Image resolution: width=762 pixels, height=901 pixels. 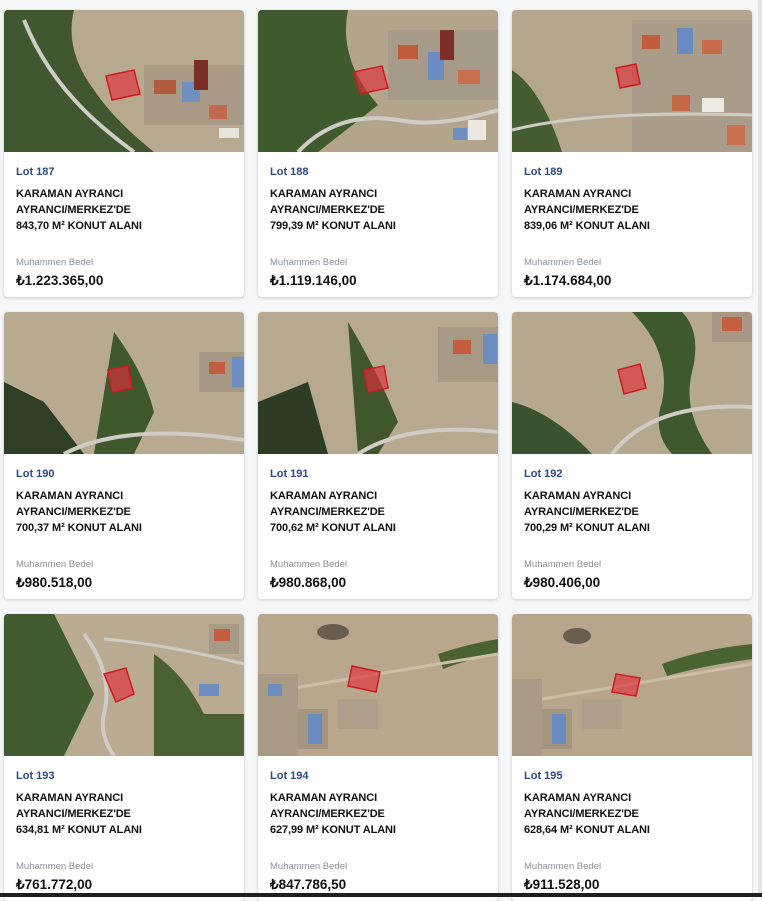 I want to click on lot-title-line2: 628,64 M² KONUT ALANI, so click(x=587, y=830).